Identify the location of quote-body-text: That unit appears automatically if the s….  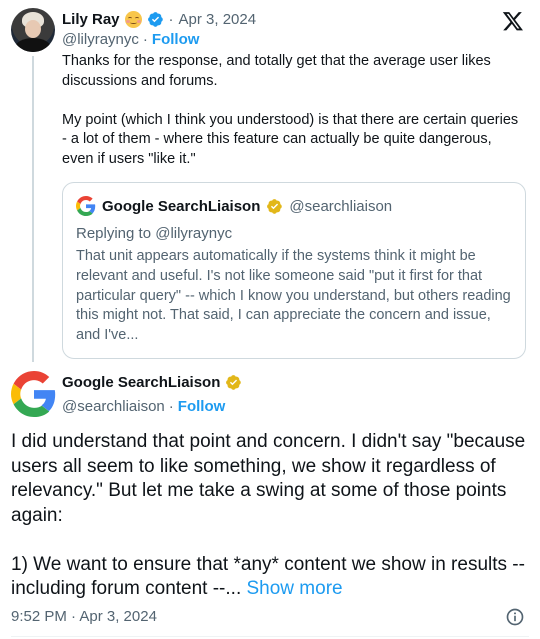
(293, 296).